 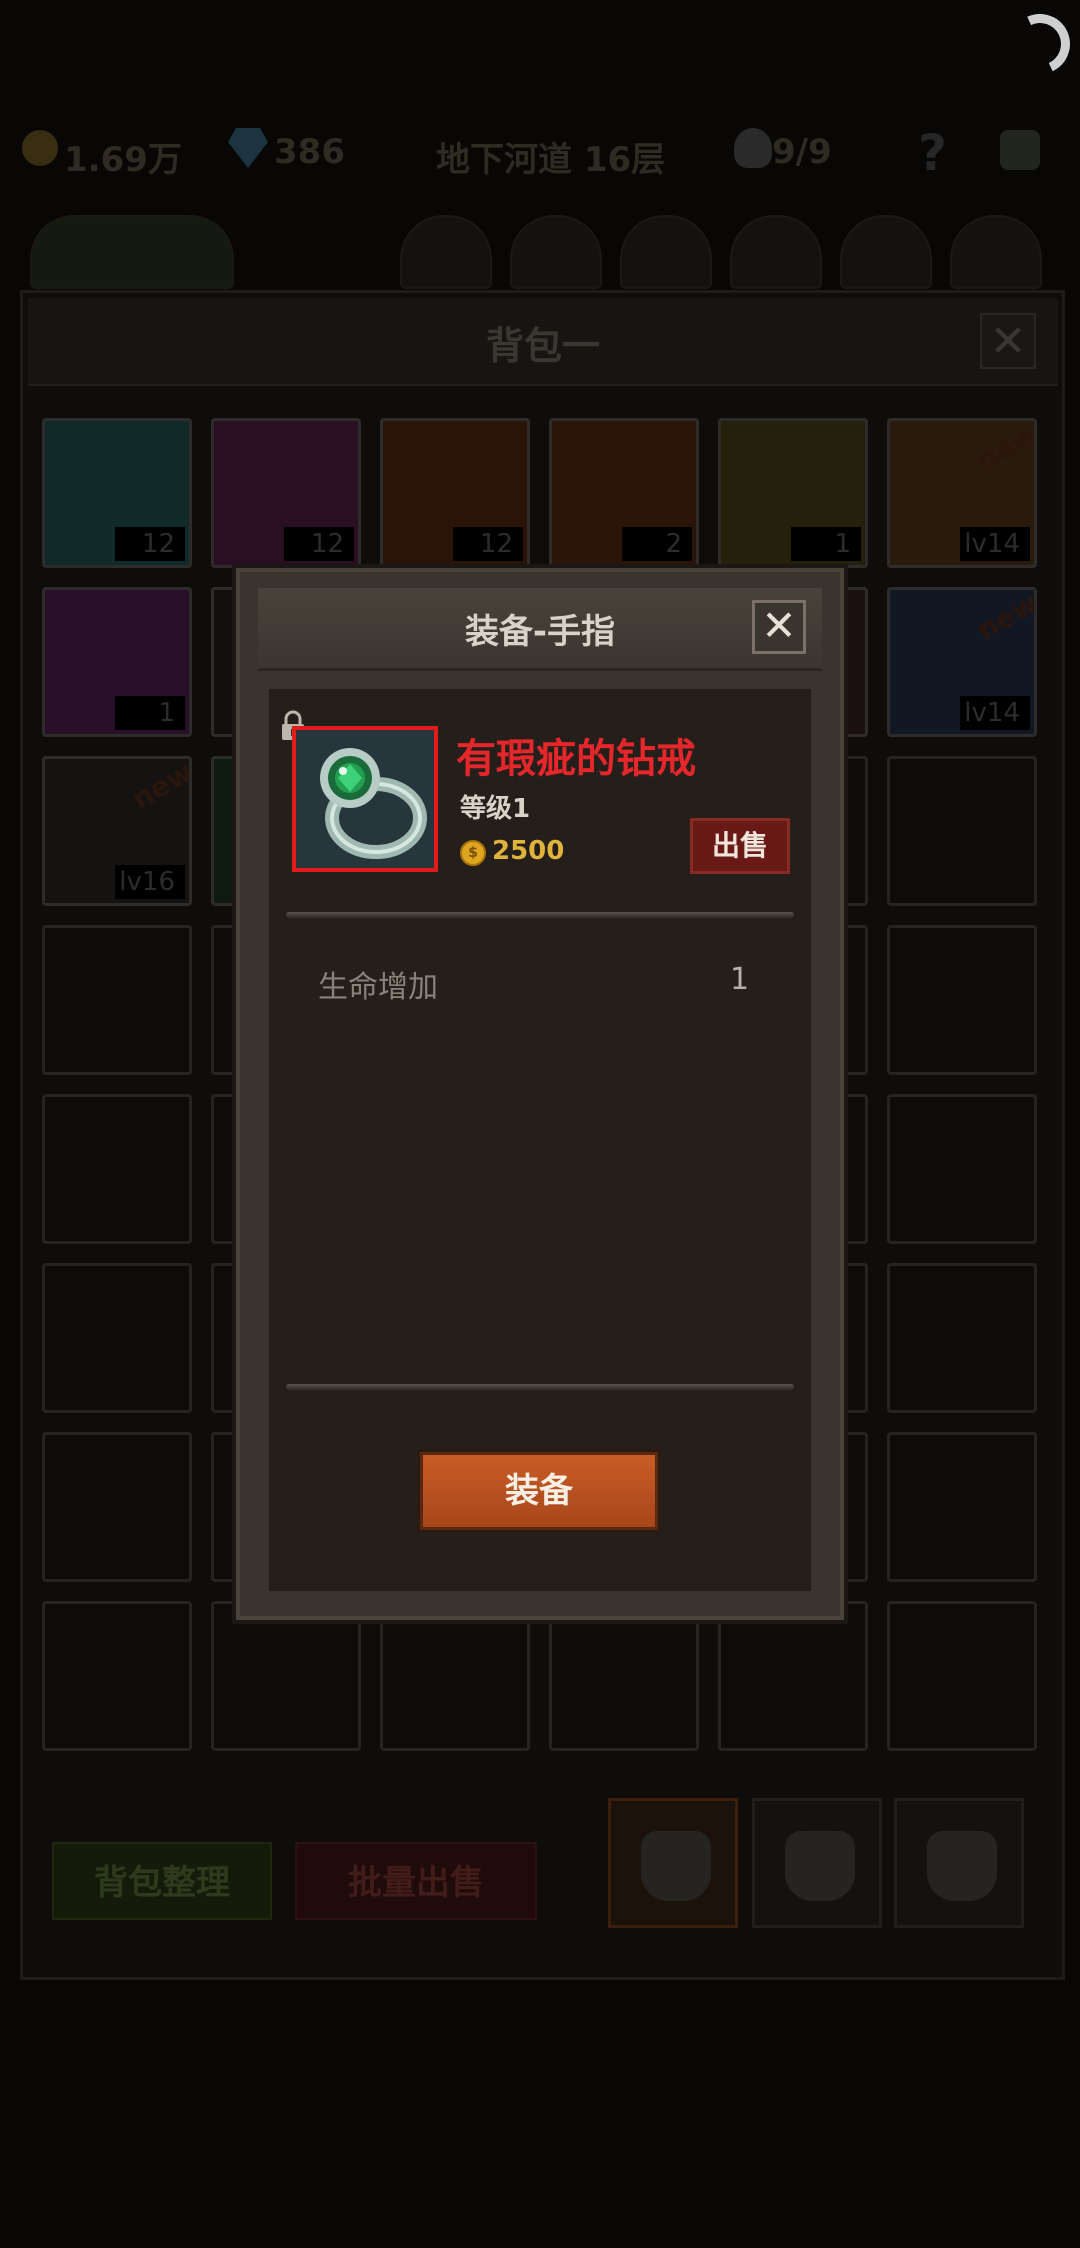 I want to click on stat-label: 生命增加, so click(x=378, y=987).